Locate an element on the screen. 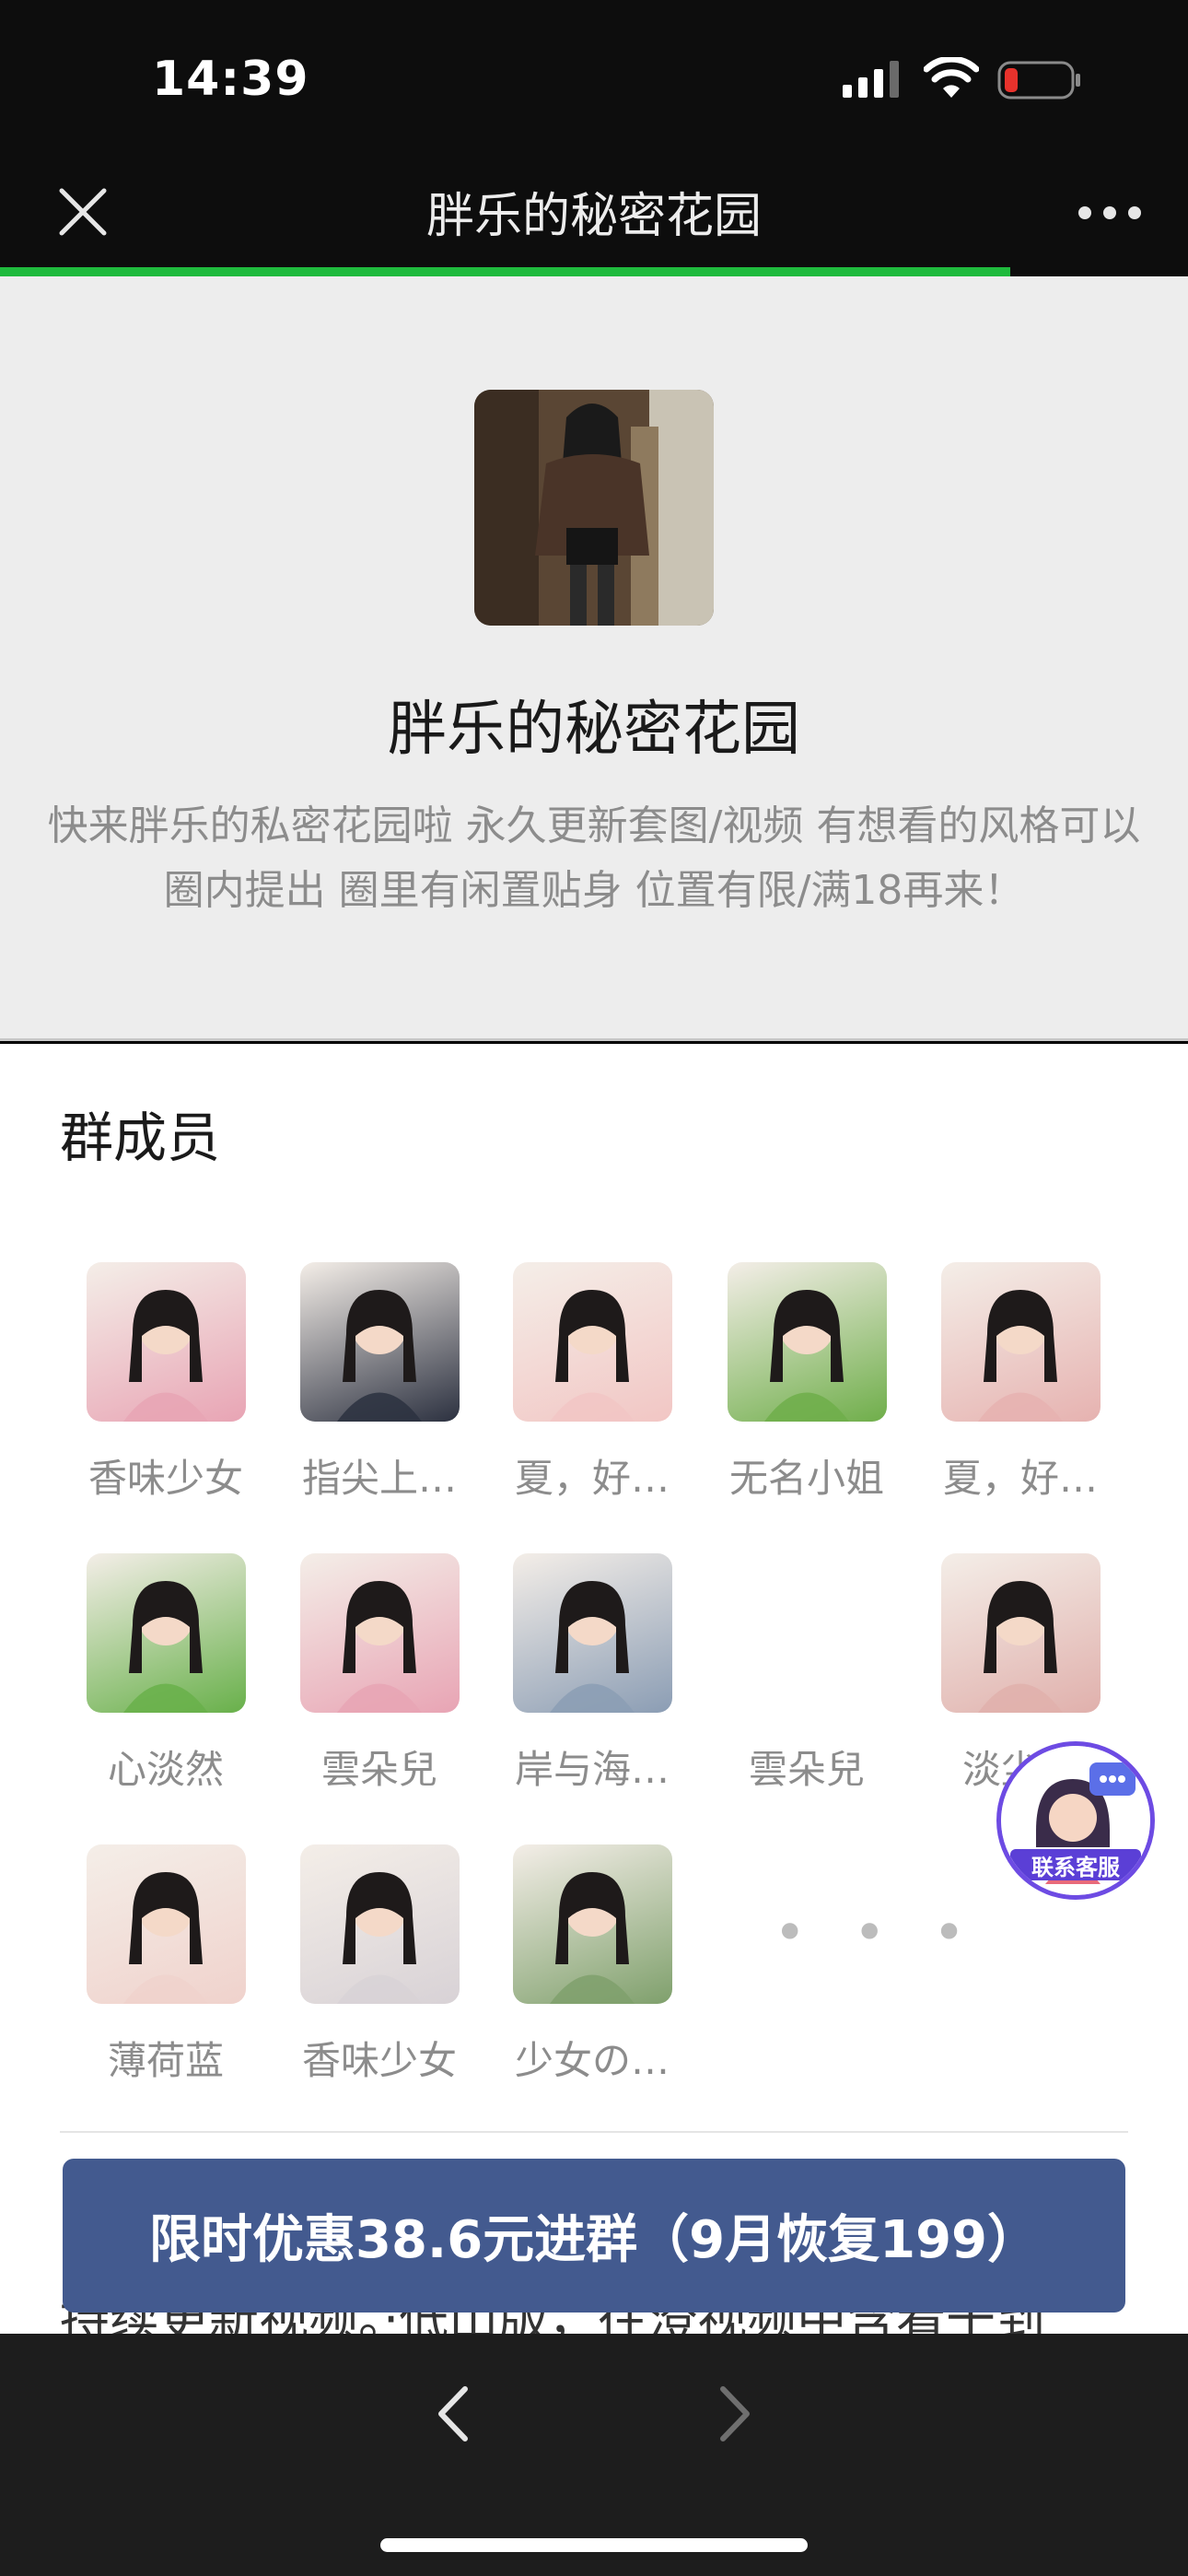 Image resolution: width=1188 pixels, height=2576 pixels. status-time: 14:39 is located at coordinates (230, 79).